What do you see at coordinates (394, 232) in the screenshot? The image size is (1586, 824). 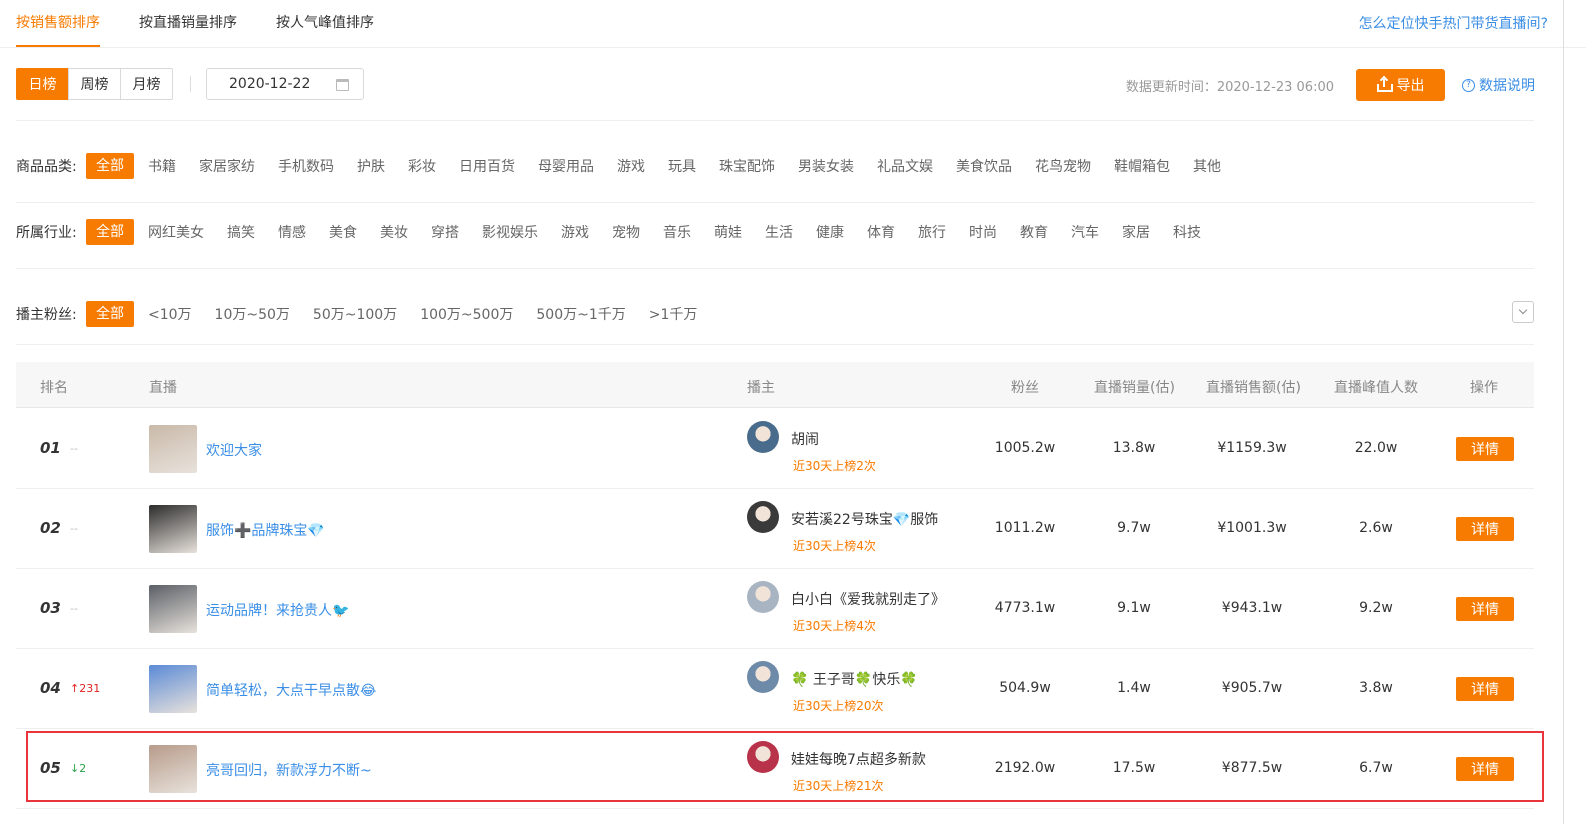 I see `industry-option: 美妆` at bounding box center [394, 232].